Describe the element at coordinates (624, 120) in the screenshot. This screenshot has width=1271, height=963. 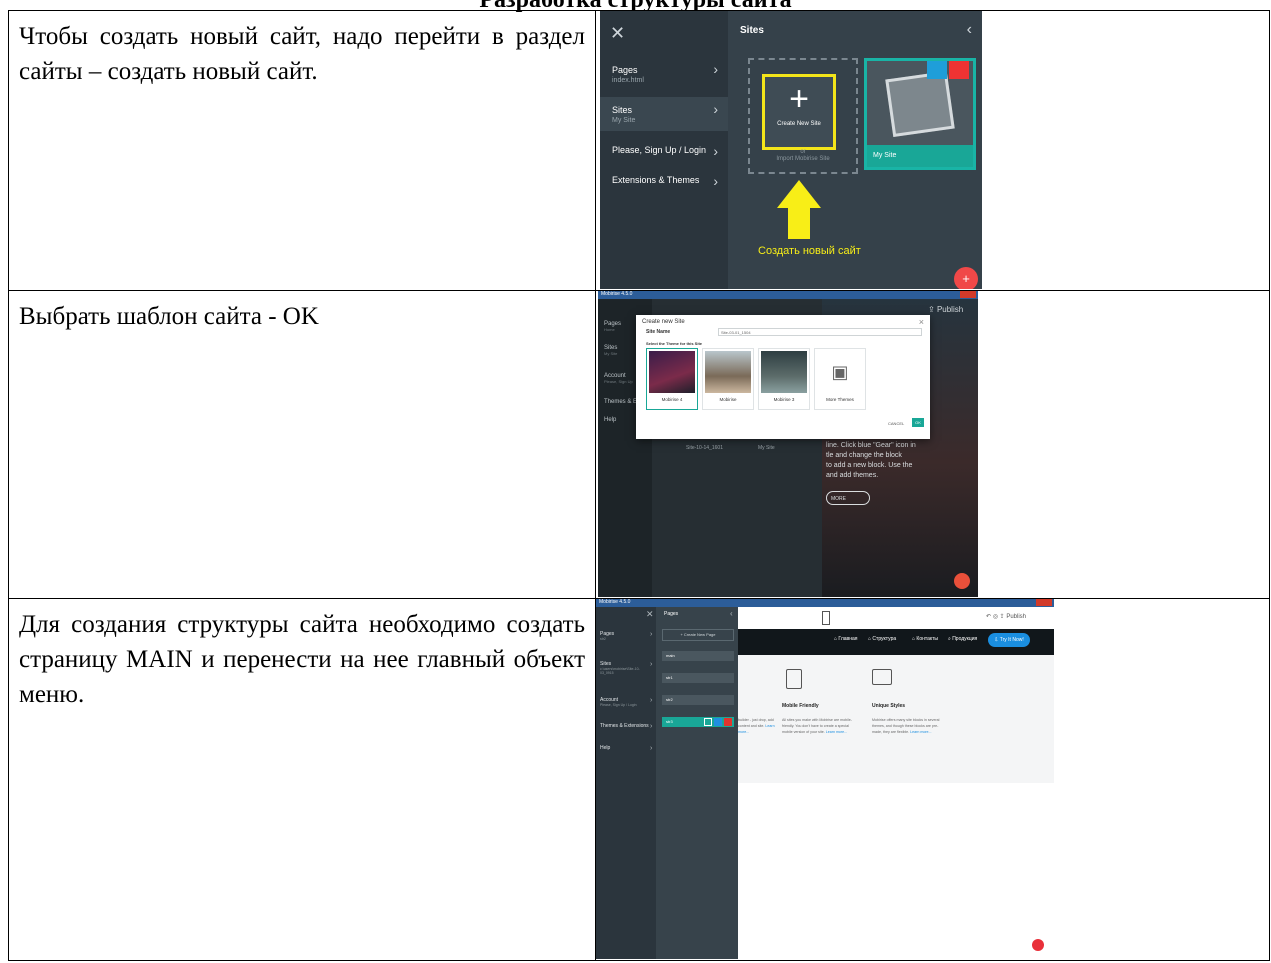
I see `sidebar-item-sub: My Site` at that location.